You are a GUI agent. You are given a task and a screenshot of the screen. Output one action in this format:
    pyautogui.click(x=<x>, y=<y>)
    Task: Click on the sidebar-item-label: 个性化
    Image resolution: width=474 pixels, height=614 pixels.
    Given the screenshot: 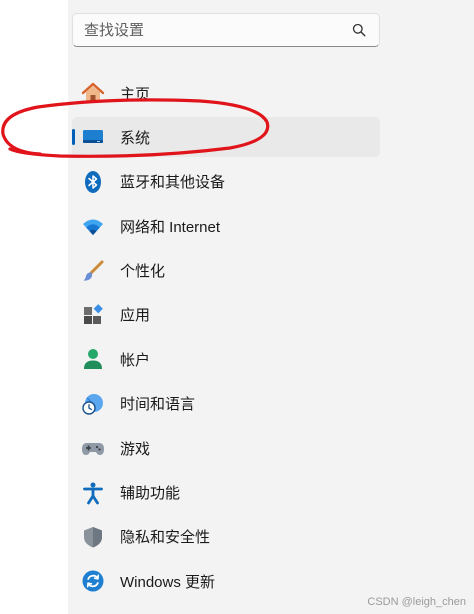 What is the action you would take?
    pyautogui.click(x=143, y=272)
    